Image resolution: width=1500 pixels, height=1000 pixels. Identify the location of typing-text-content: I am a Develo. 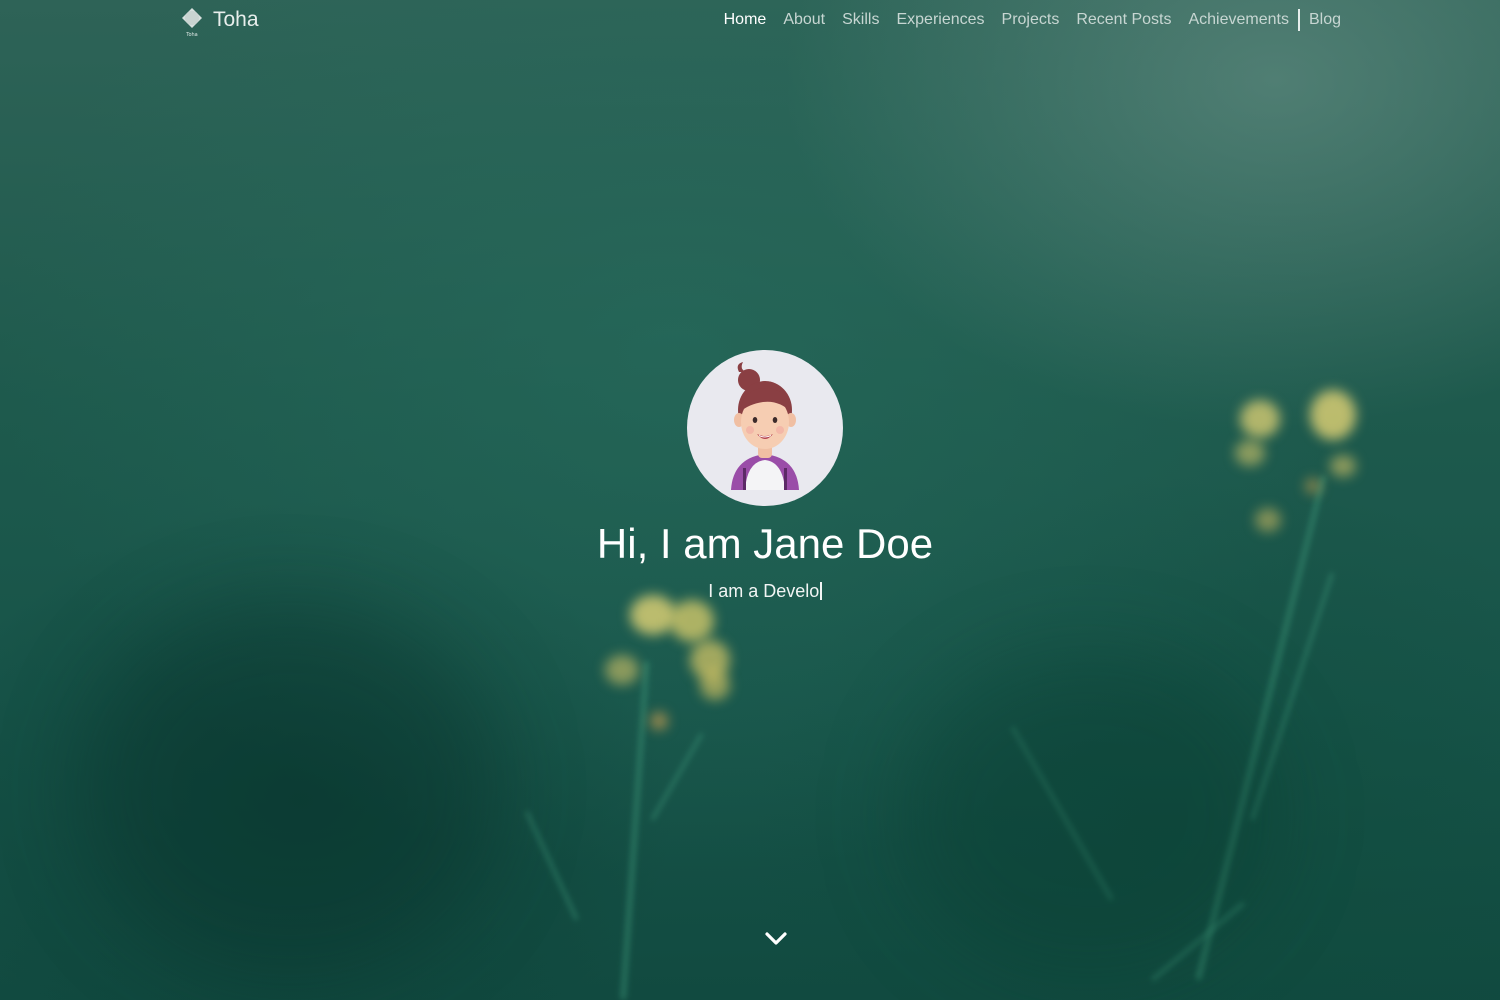
(764, 591).